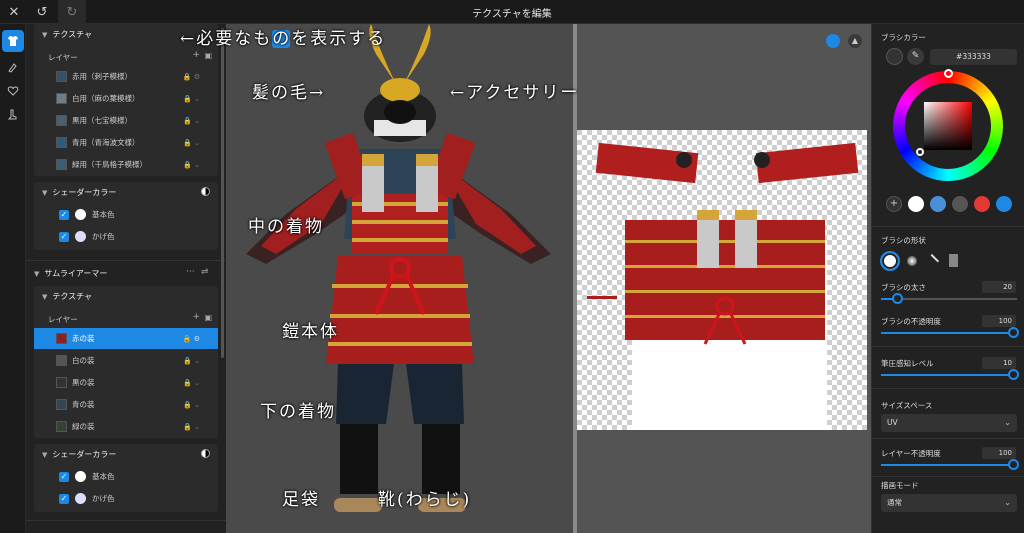 This screenshot has width=1024, height=533. Describe the element at coordinates (999, 453) in the screenshot. I see `layer-opacity-input: 100` at that location.